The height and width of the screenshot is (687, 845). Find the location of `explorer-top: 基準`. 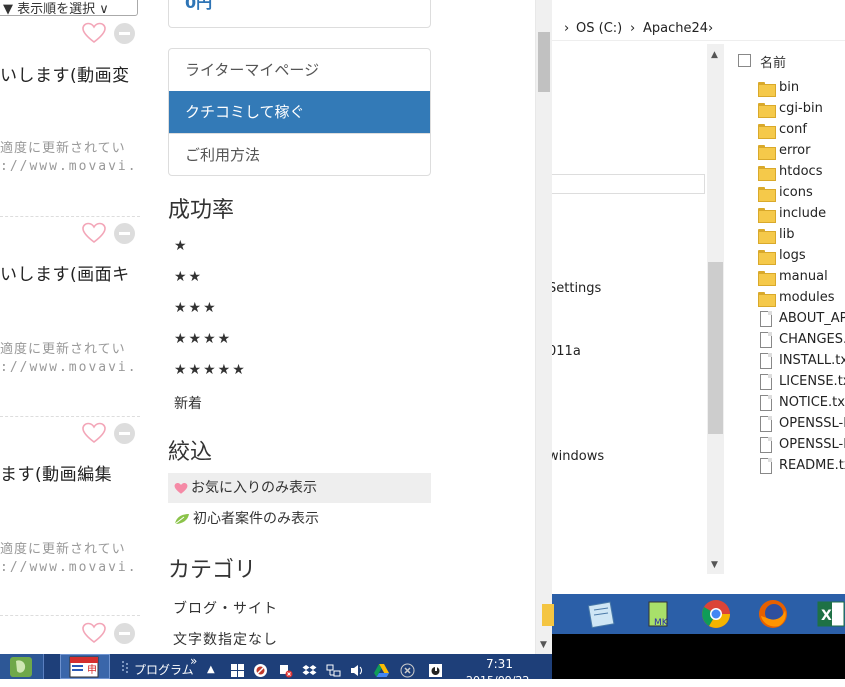

explorer-top: 基準 is located at coordinates (698, 4).